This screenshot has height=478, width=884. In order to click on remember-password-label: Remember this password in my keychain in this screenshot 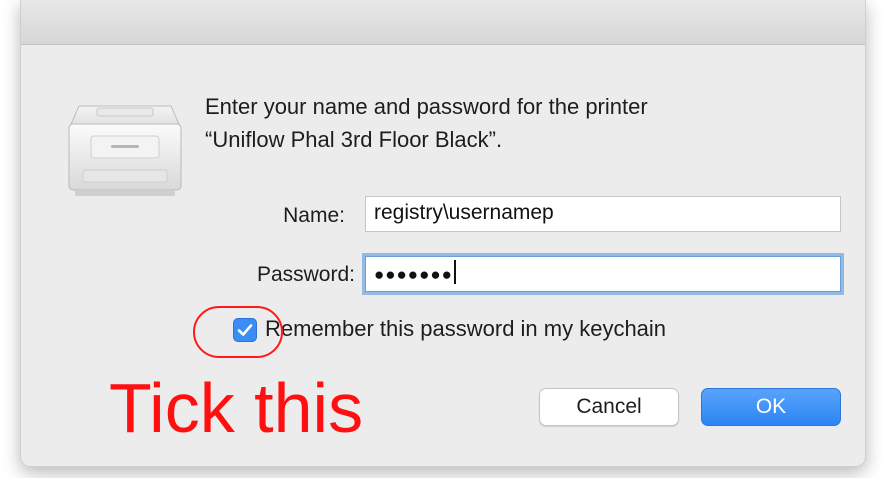, I will do `click(465, 329)`.